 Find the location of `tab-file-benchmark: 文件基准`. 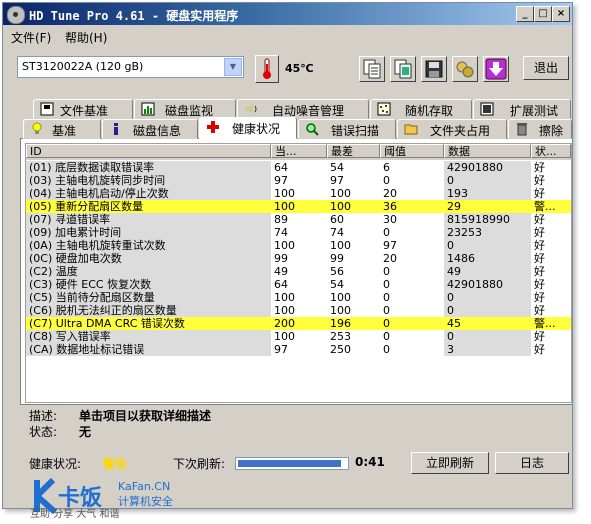

tab-file-benchmark: 文件基准 is located at coordinates (83, 109).